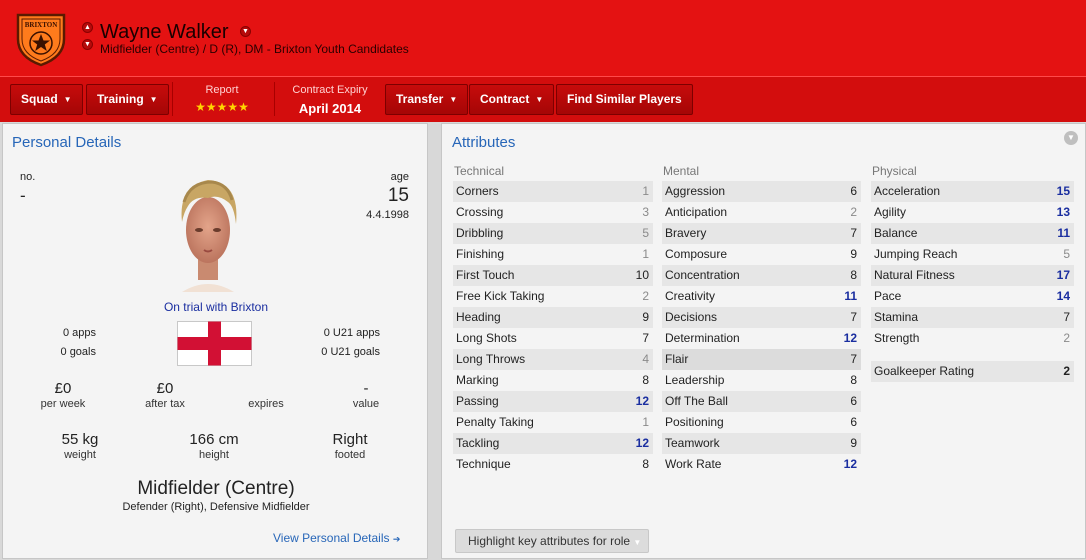 This screenshot has width=1086, height=560. I want to click on attribute-row-mental: Composure 9, so click(761, 254).